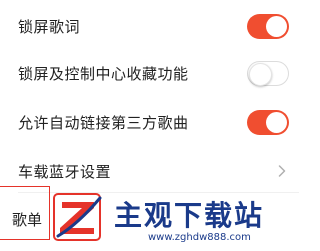  I want to click on setting-row-car-bluetooth: 车载蓝牙设置, so click(149, 171).